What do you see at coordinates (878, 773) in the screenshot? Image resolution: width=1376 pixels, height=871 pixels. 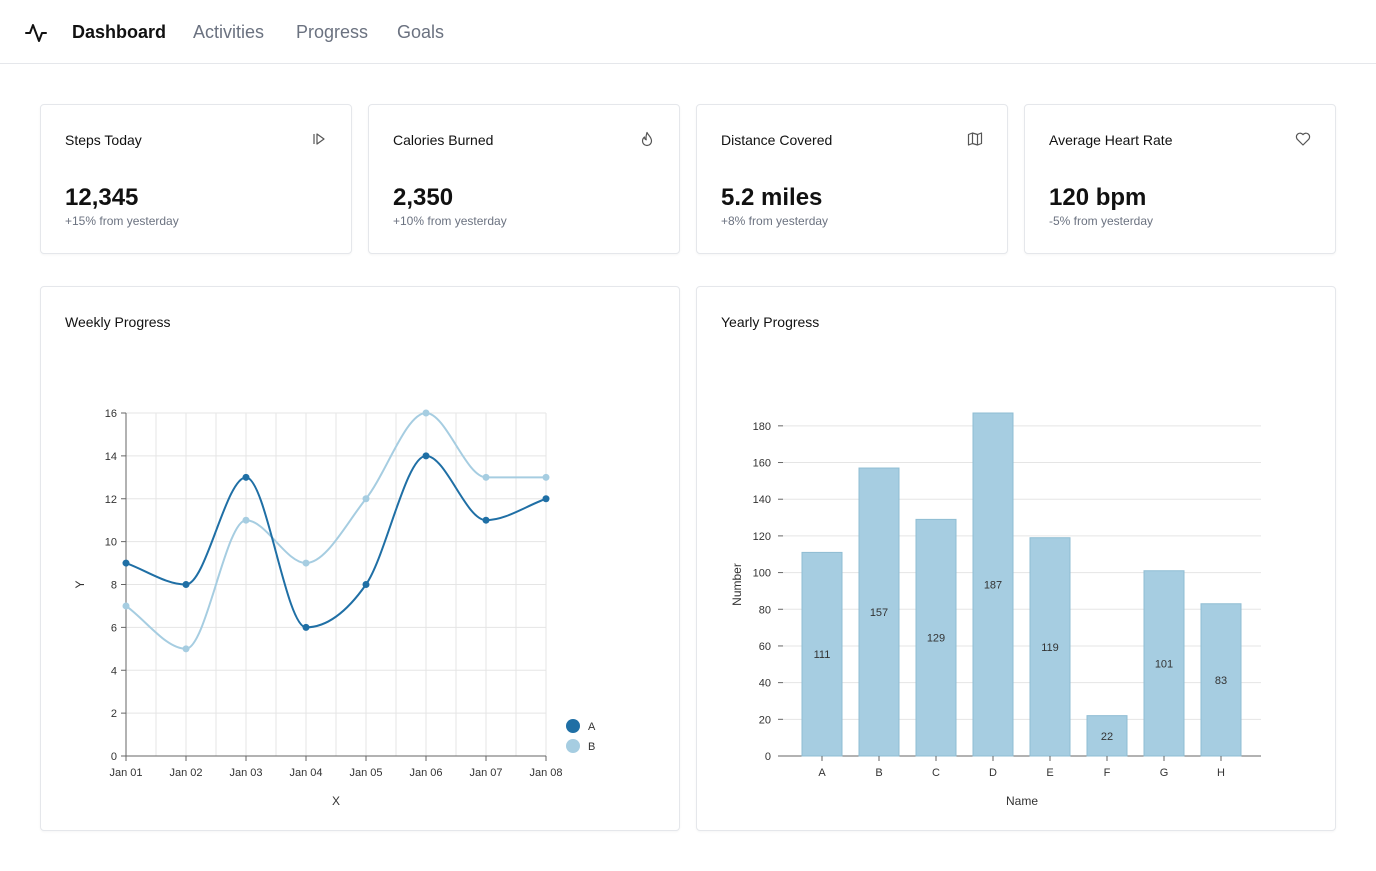 I see `x-tick-label: B` at bounding box center [878, 773].